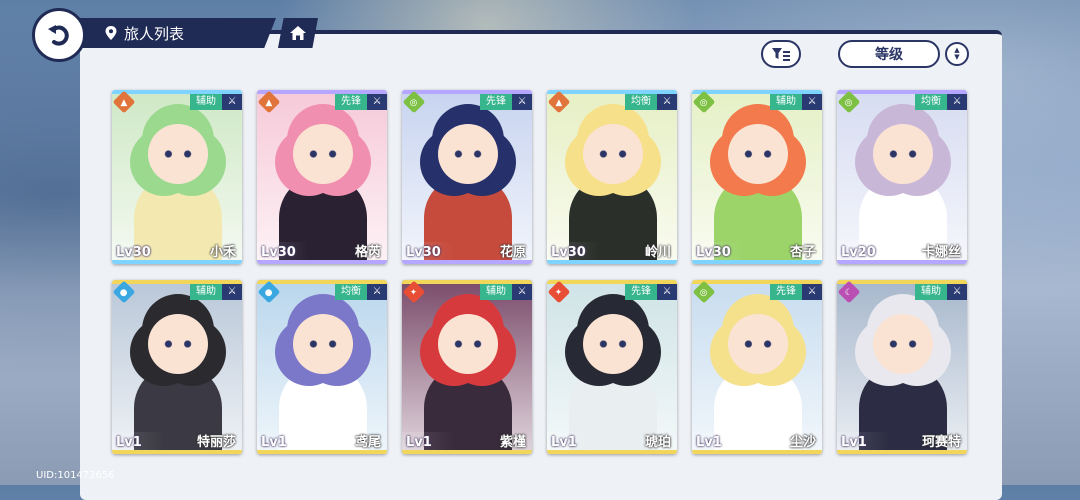 This screenshot has width=1080, height=500. I want to click on character-name: 尘沙, so click(802, 442).